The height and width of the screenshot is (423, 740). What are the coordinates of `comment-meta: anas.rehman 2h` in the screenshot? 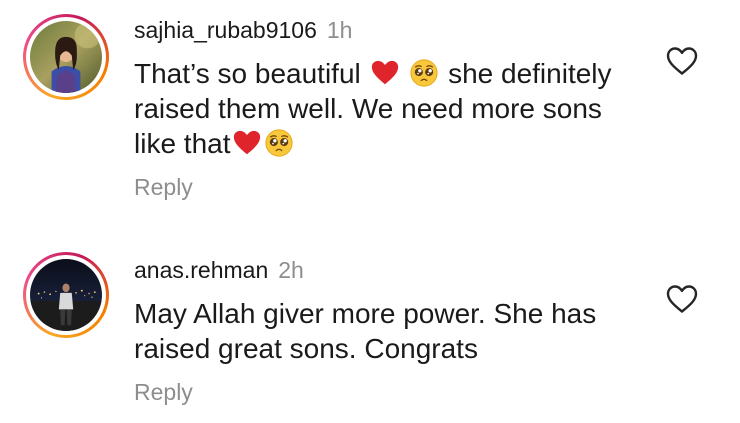 It's located at (219, 270).